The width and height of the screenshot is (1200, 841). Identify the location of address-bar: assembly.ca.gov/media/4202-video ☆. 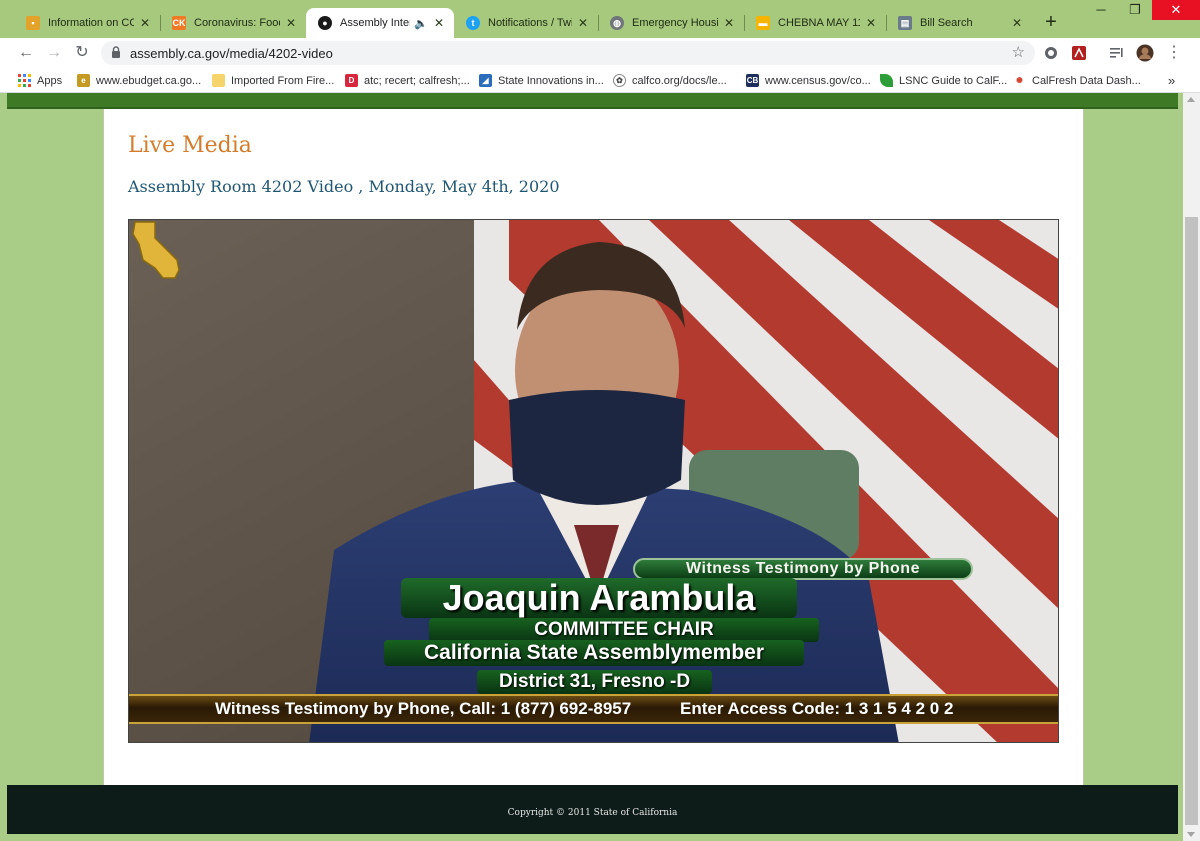
(568, 53).